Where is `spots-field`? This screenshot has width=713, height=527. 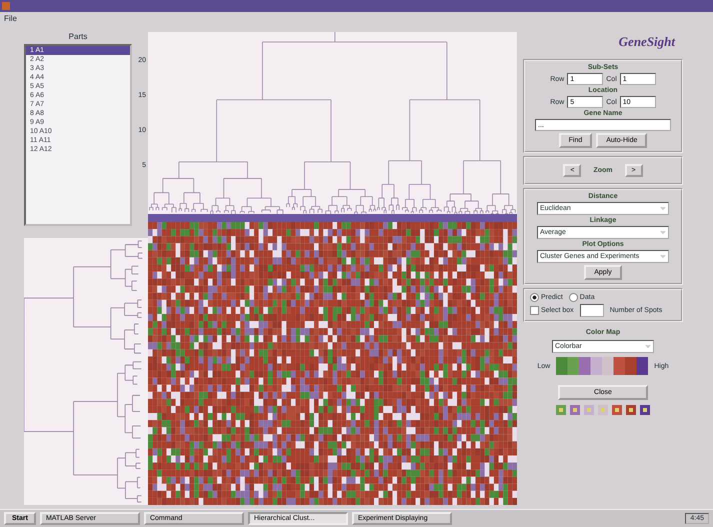
spots-field is located at coordinates (592, 310).